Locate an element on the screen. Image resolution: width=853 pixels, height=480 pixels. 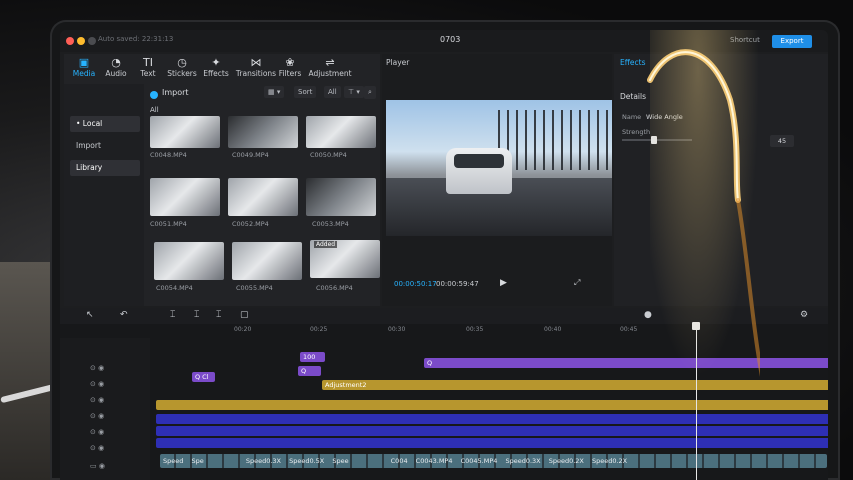
sidebar-item-library: Library is located at coordinates (105, 168).